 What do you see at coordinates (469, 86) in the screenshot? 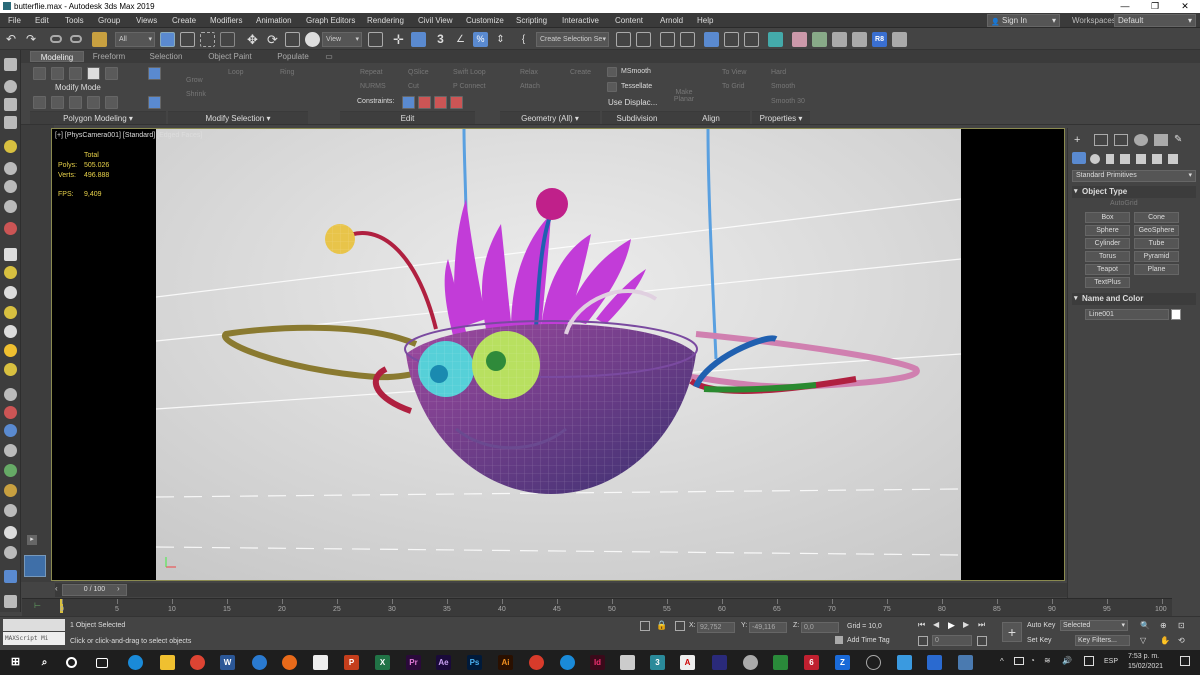
I see `p-connect-button: P Connect` at bounding box center [469, 86].